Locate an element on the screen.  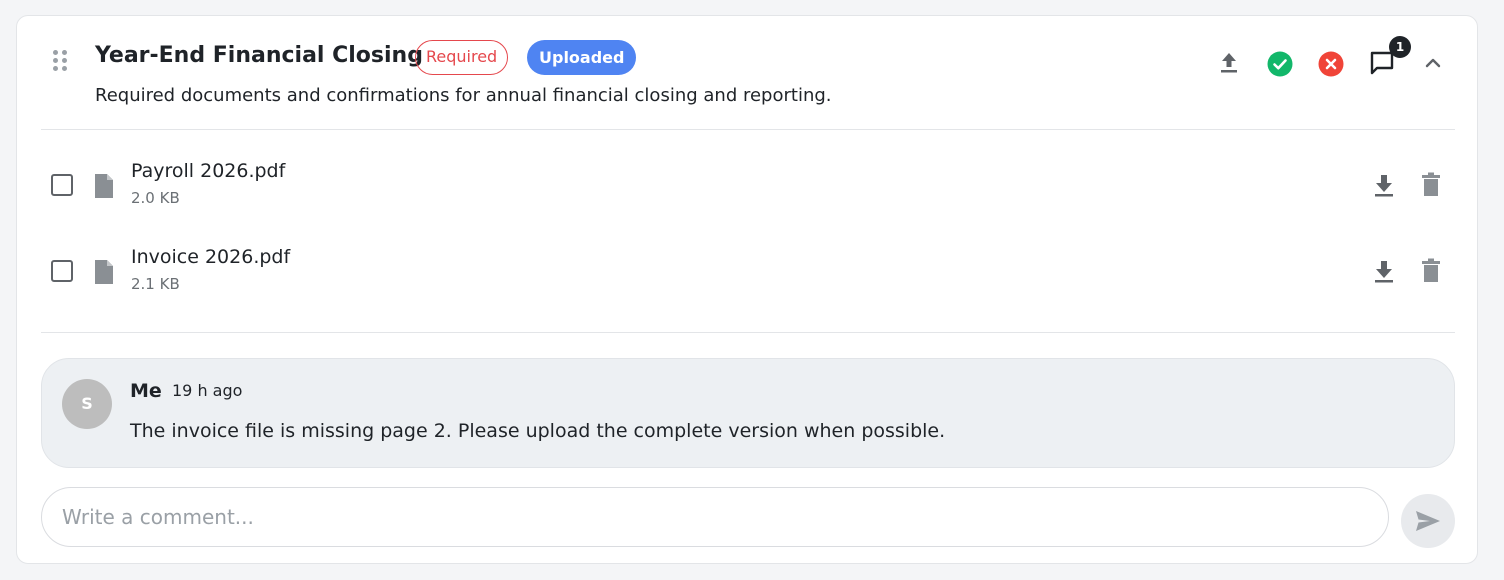
file-name: Invoice 2026.pdf is located at coordinates (210, 257).